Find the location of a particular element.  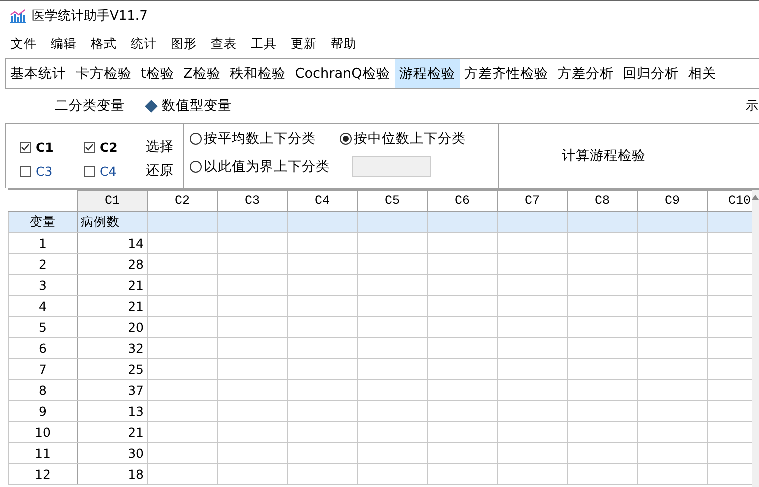

row-number: 12 is located at coordinates (43, 474).